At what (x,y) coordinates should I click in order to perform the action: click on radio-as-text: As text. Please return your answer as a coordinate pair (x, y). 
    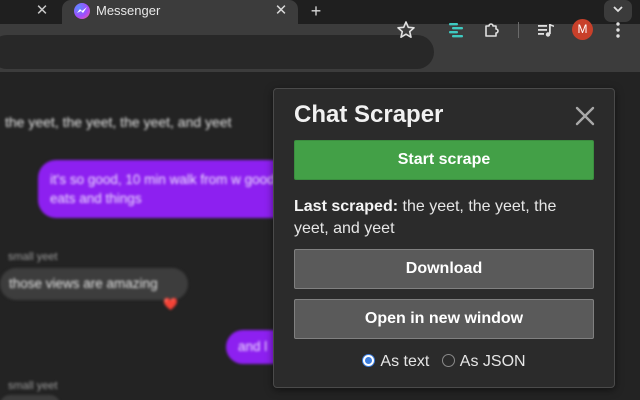
    Looking at the image, I should click on (395, 362).